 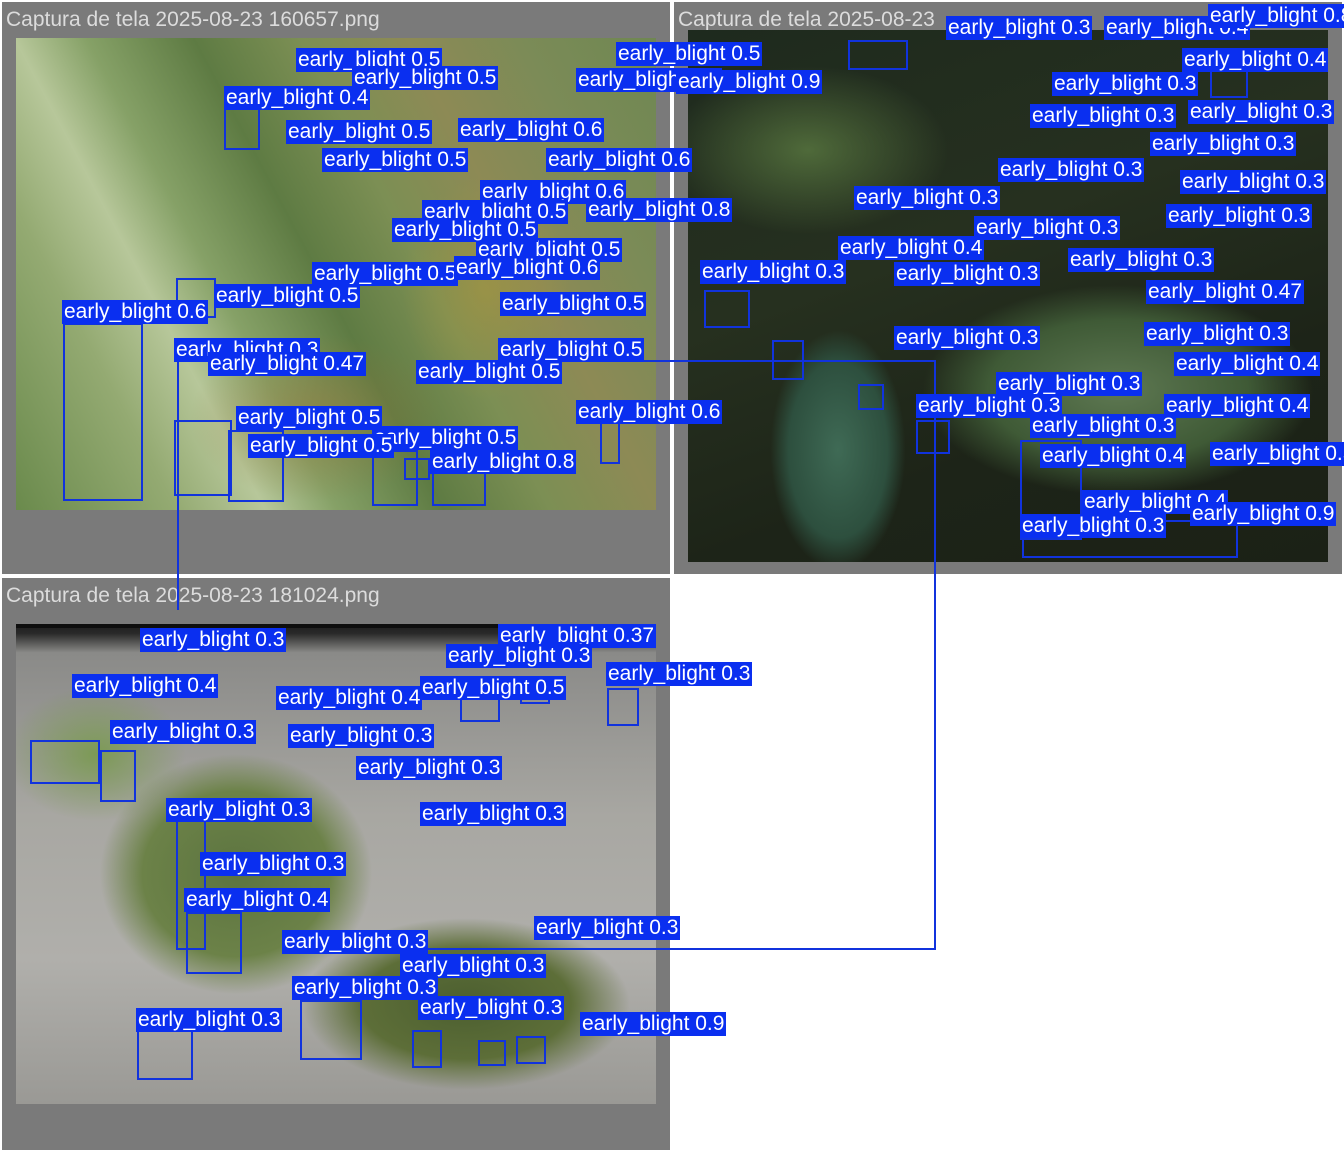 What do you see at coordinates (678, 949) in the screenshot?
I see `connector-line` at bounding box center [678, 949].